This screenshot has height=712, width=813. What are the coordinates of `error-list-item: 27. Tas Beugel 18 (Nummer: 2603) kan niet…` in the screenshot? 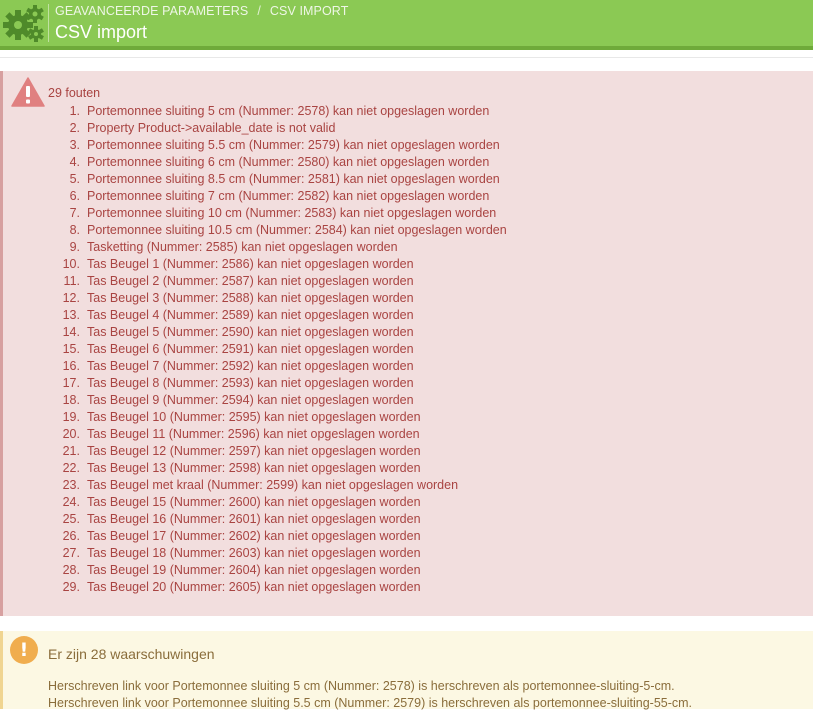 It's located at (277, 553).